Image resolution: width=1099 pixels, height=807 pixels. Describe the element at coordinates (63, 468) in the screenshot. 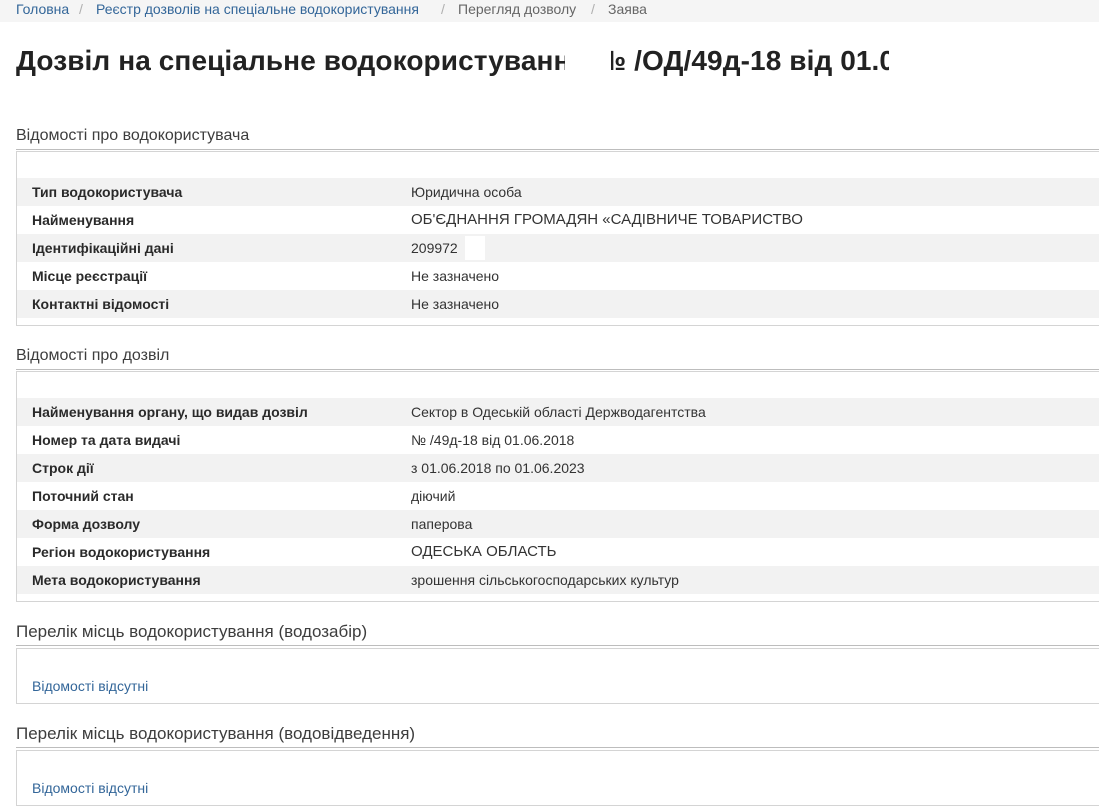

I see `row-label: Строк дії` at that location.